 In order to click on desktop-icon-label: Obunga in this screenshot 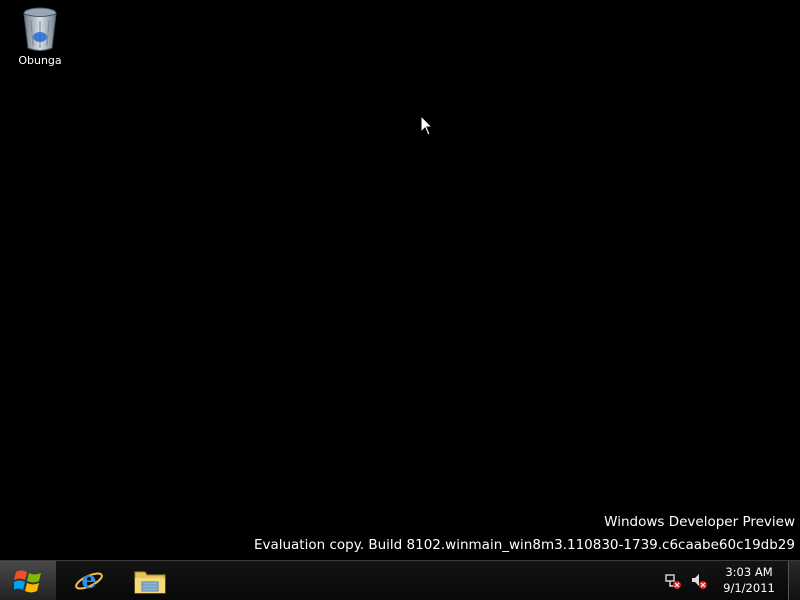, I will do `click(40, 60)`.